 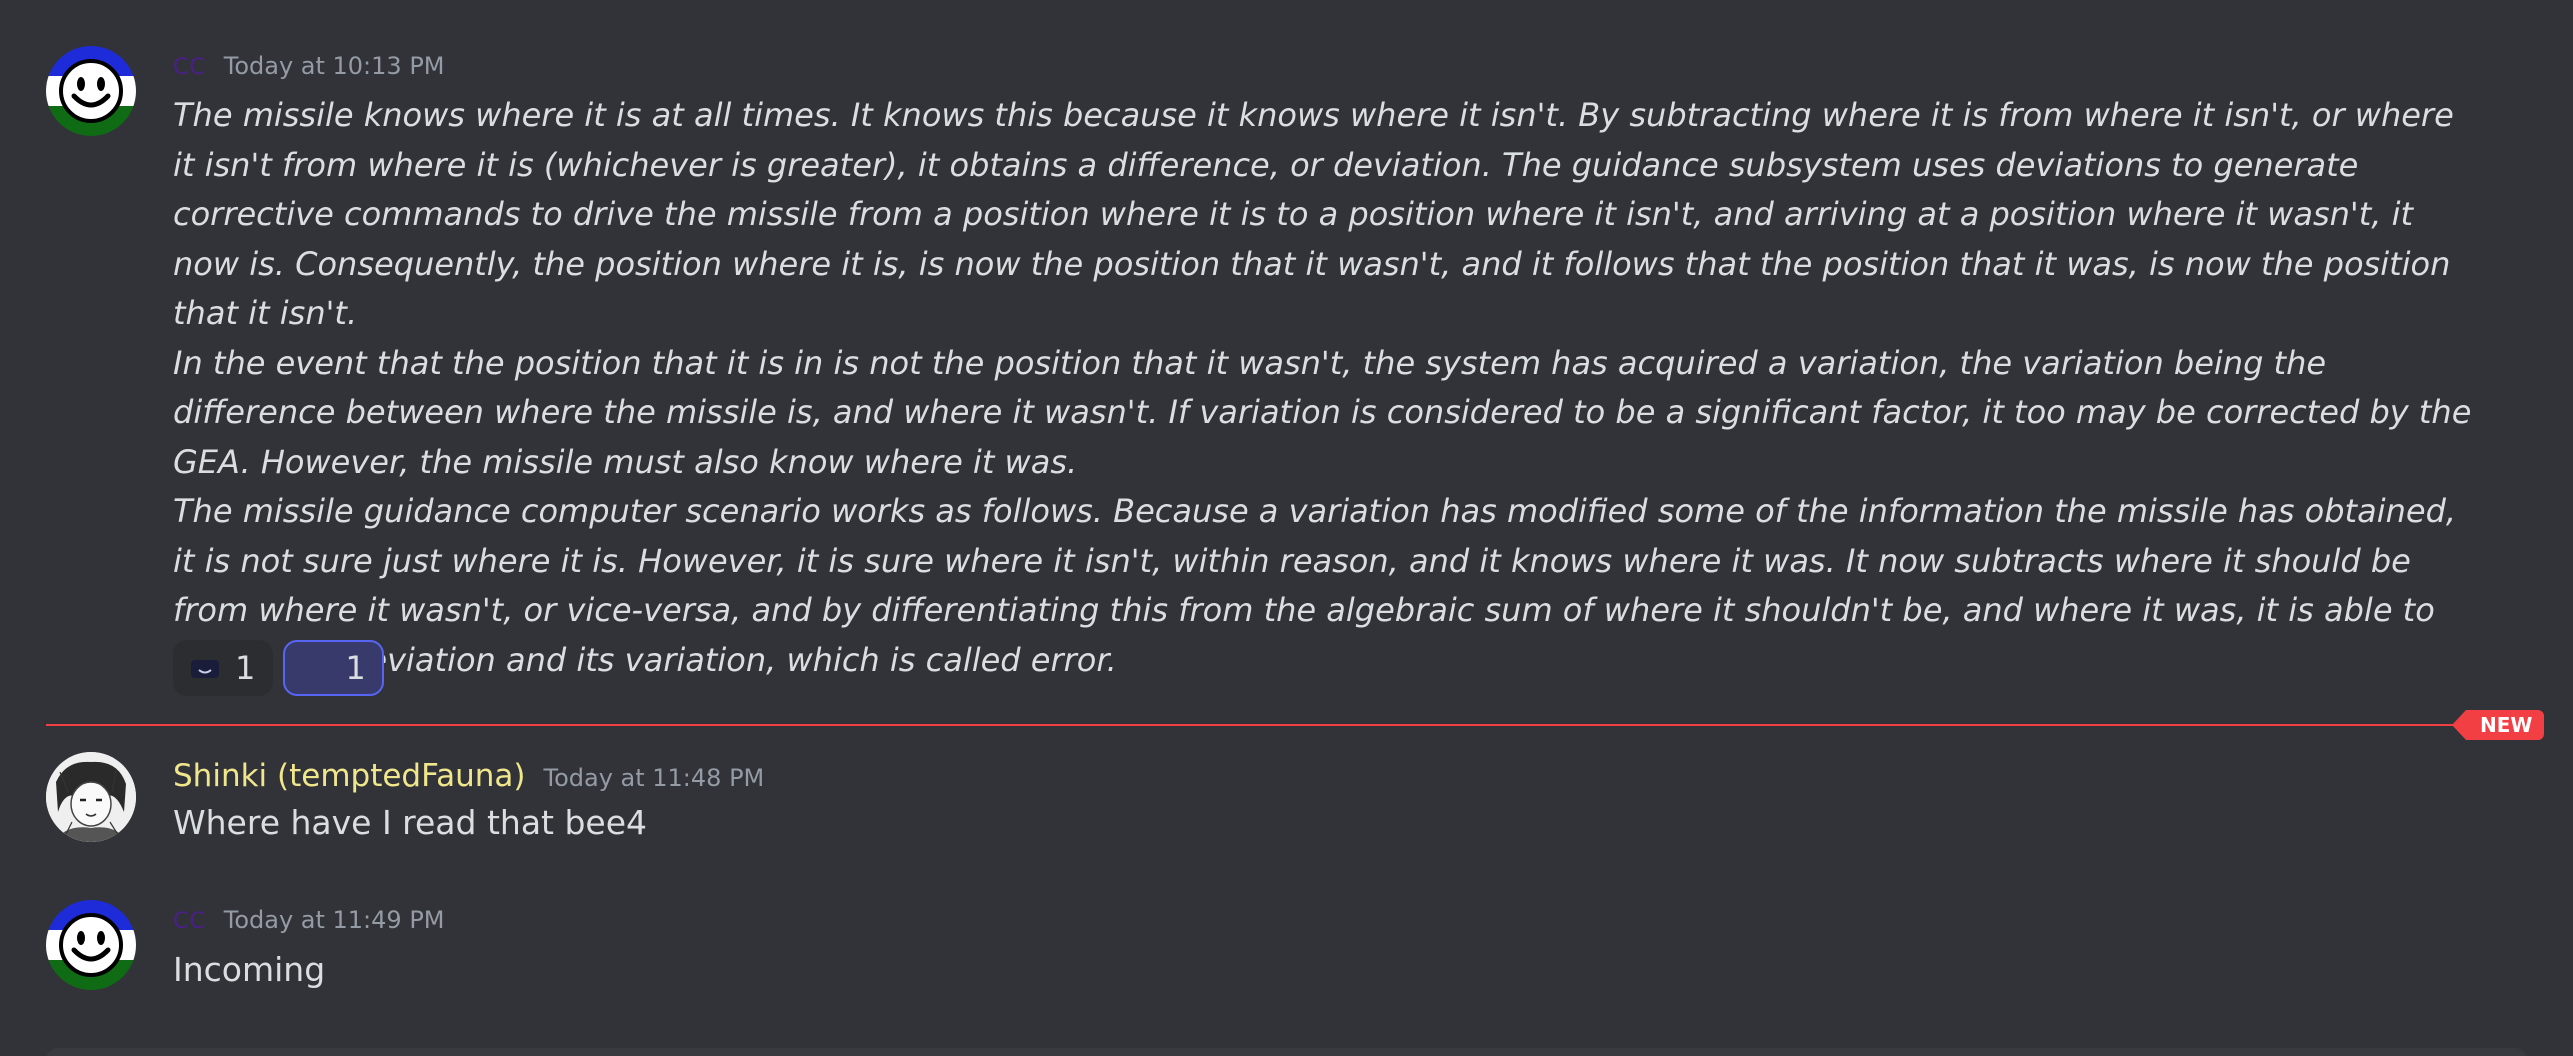 I want to click on timestamp: Today at 10:13 PM, so click(x=334, y=66).